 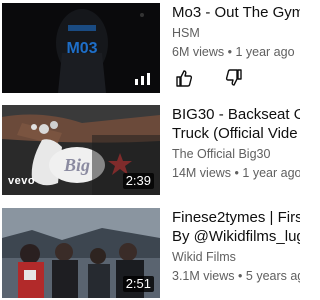 I want to click on video-thumbnail-1: M03, so click(x=81, y=48).